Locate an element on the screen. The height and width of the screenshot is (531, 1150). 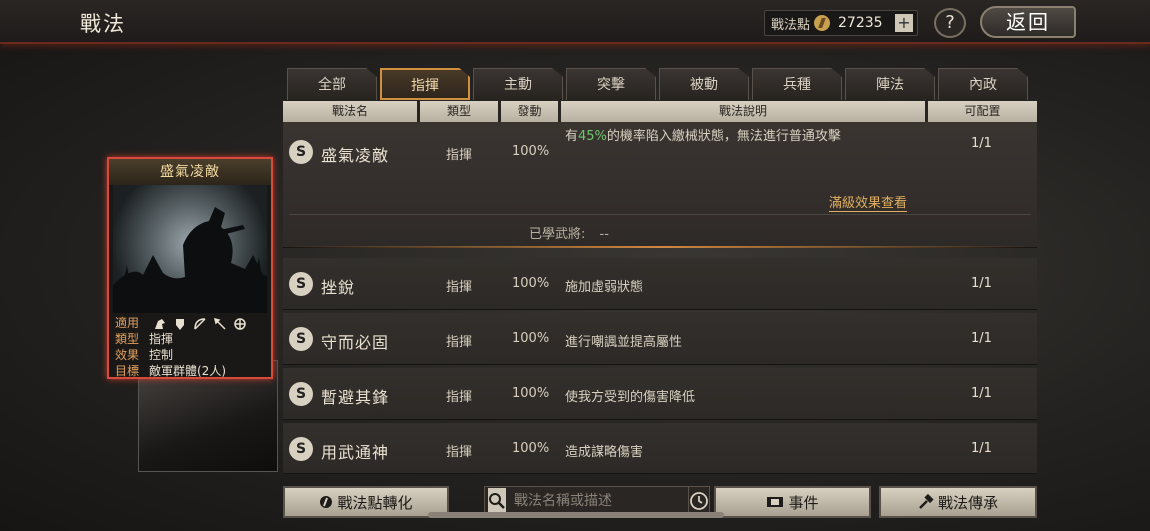
skill-name: 守而必固 is located at coordinates (355, 342).